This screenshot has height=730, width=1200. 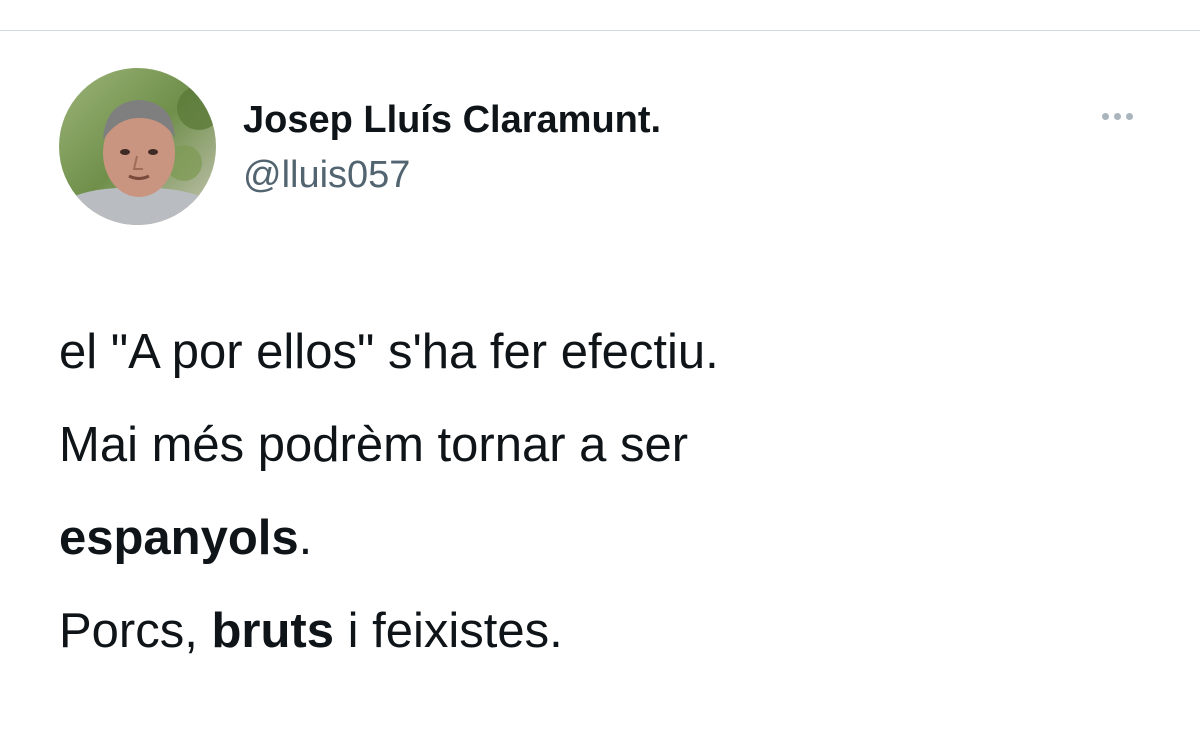 I want to click on avatar-photo-icon, so click(x=137, y=146).